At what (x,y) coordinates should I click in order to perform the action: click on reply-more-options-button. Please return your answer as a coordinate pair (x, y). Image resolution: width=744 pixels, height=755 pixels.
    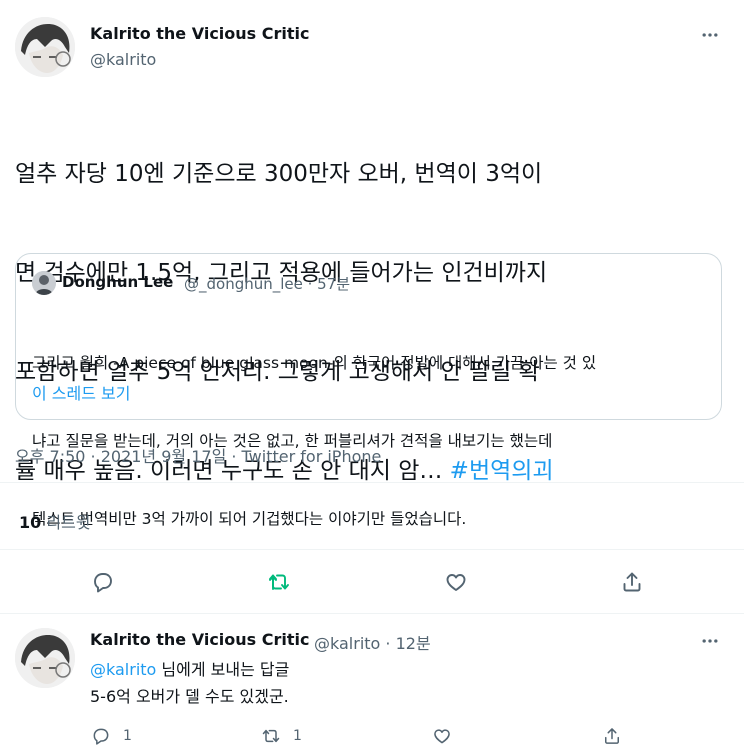
    Looking at the image, I should click on (710, 641).